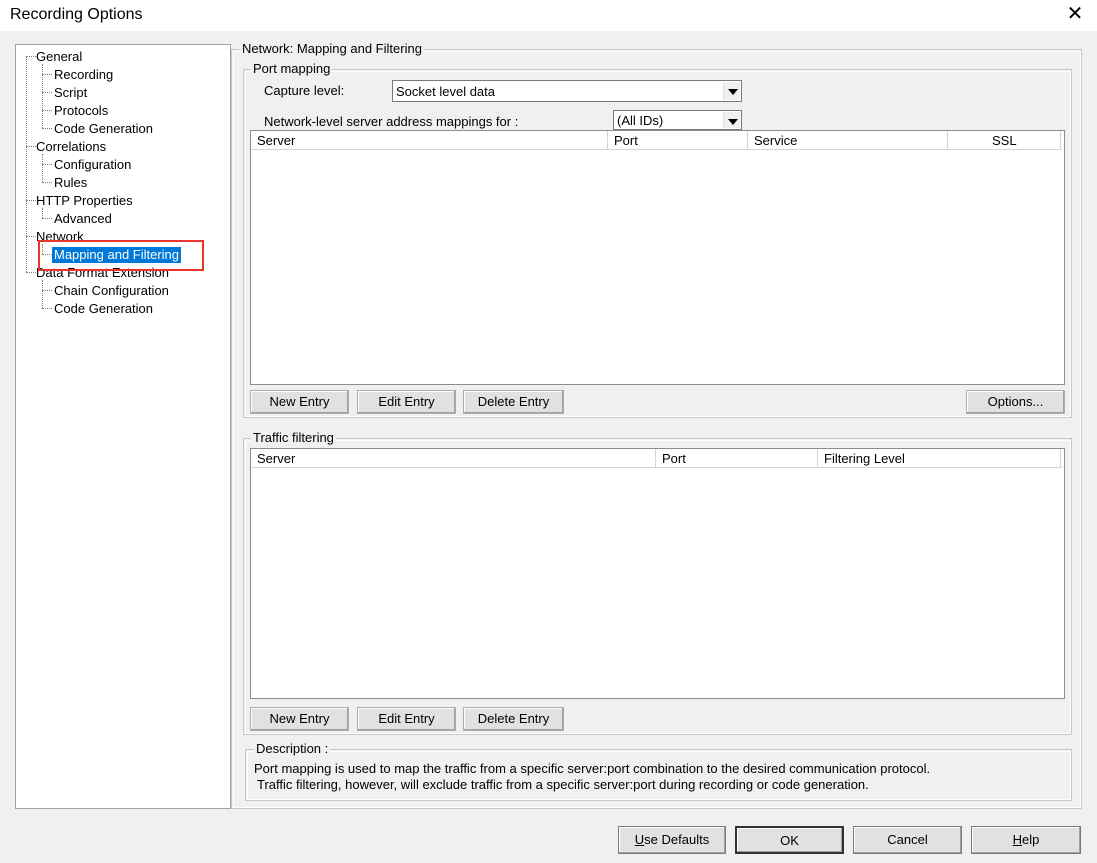 This screenshot has width=1097, height=863. What do you see at coordinates (111, 291) in the screenshot?
I see `tree-item-chain-configuration: Chain Configuration` at bounding box center [111, 291].